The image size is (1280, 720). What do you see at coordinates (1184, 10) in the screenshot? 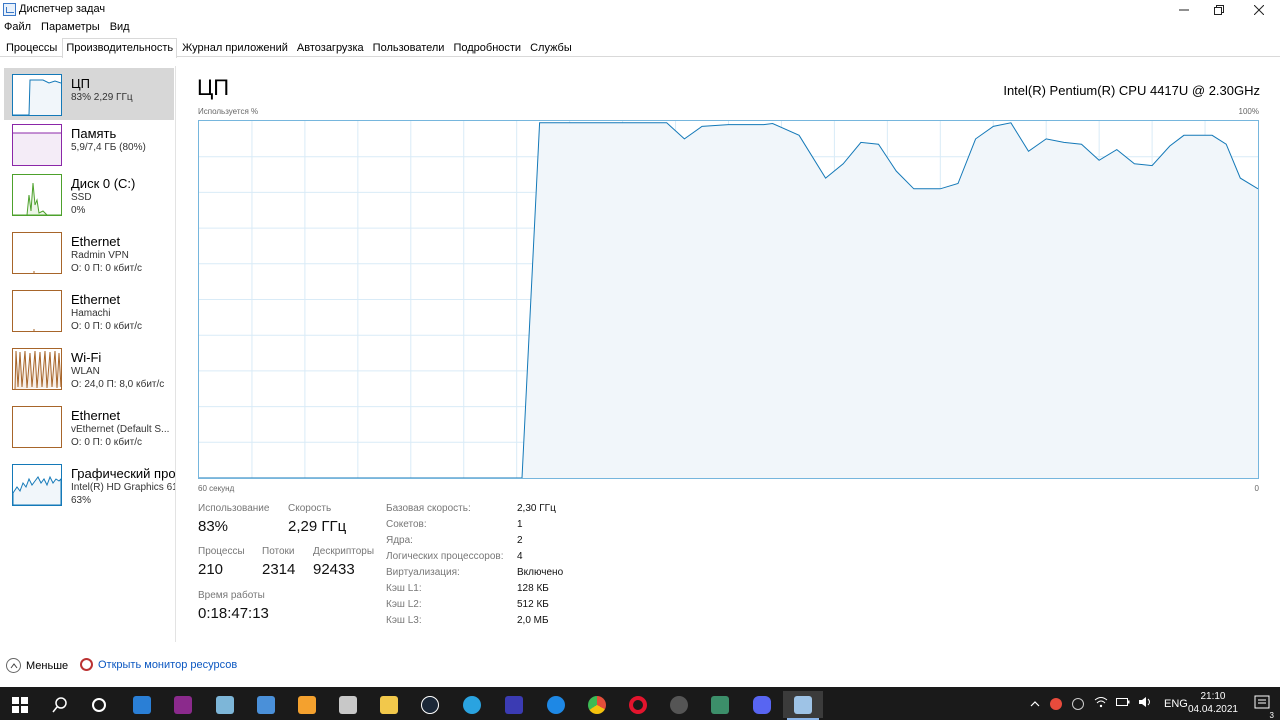
I see `minimize-button` at bounding box center [1184, 10].